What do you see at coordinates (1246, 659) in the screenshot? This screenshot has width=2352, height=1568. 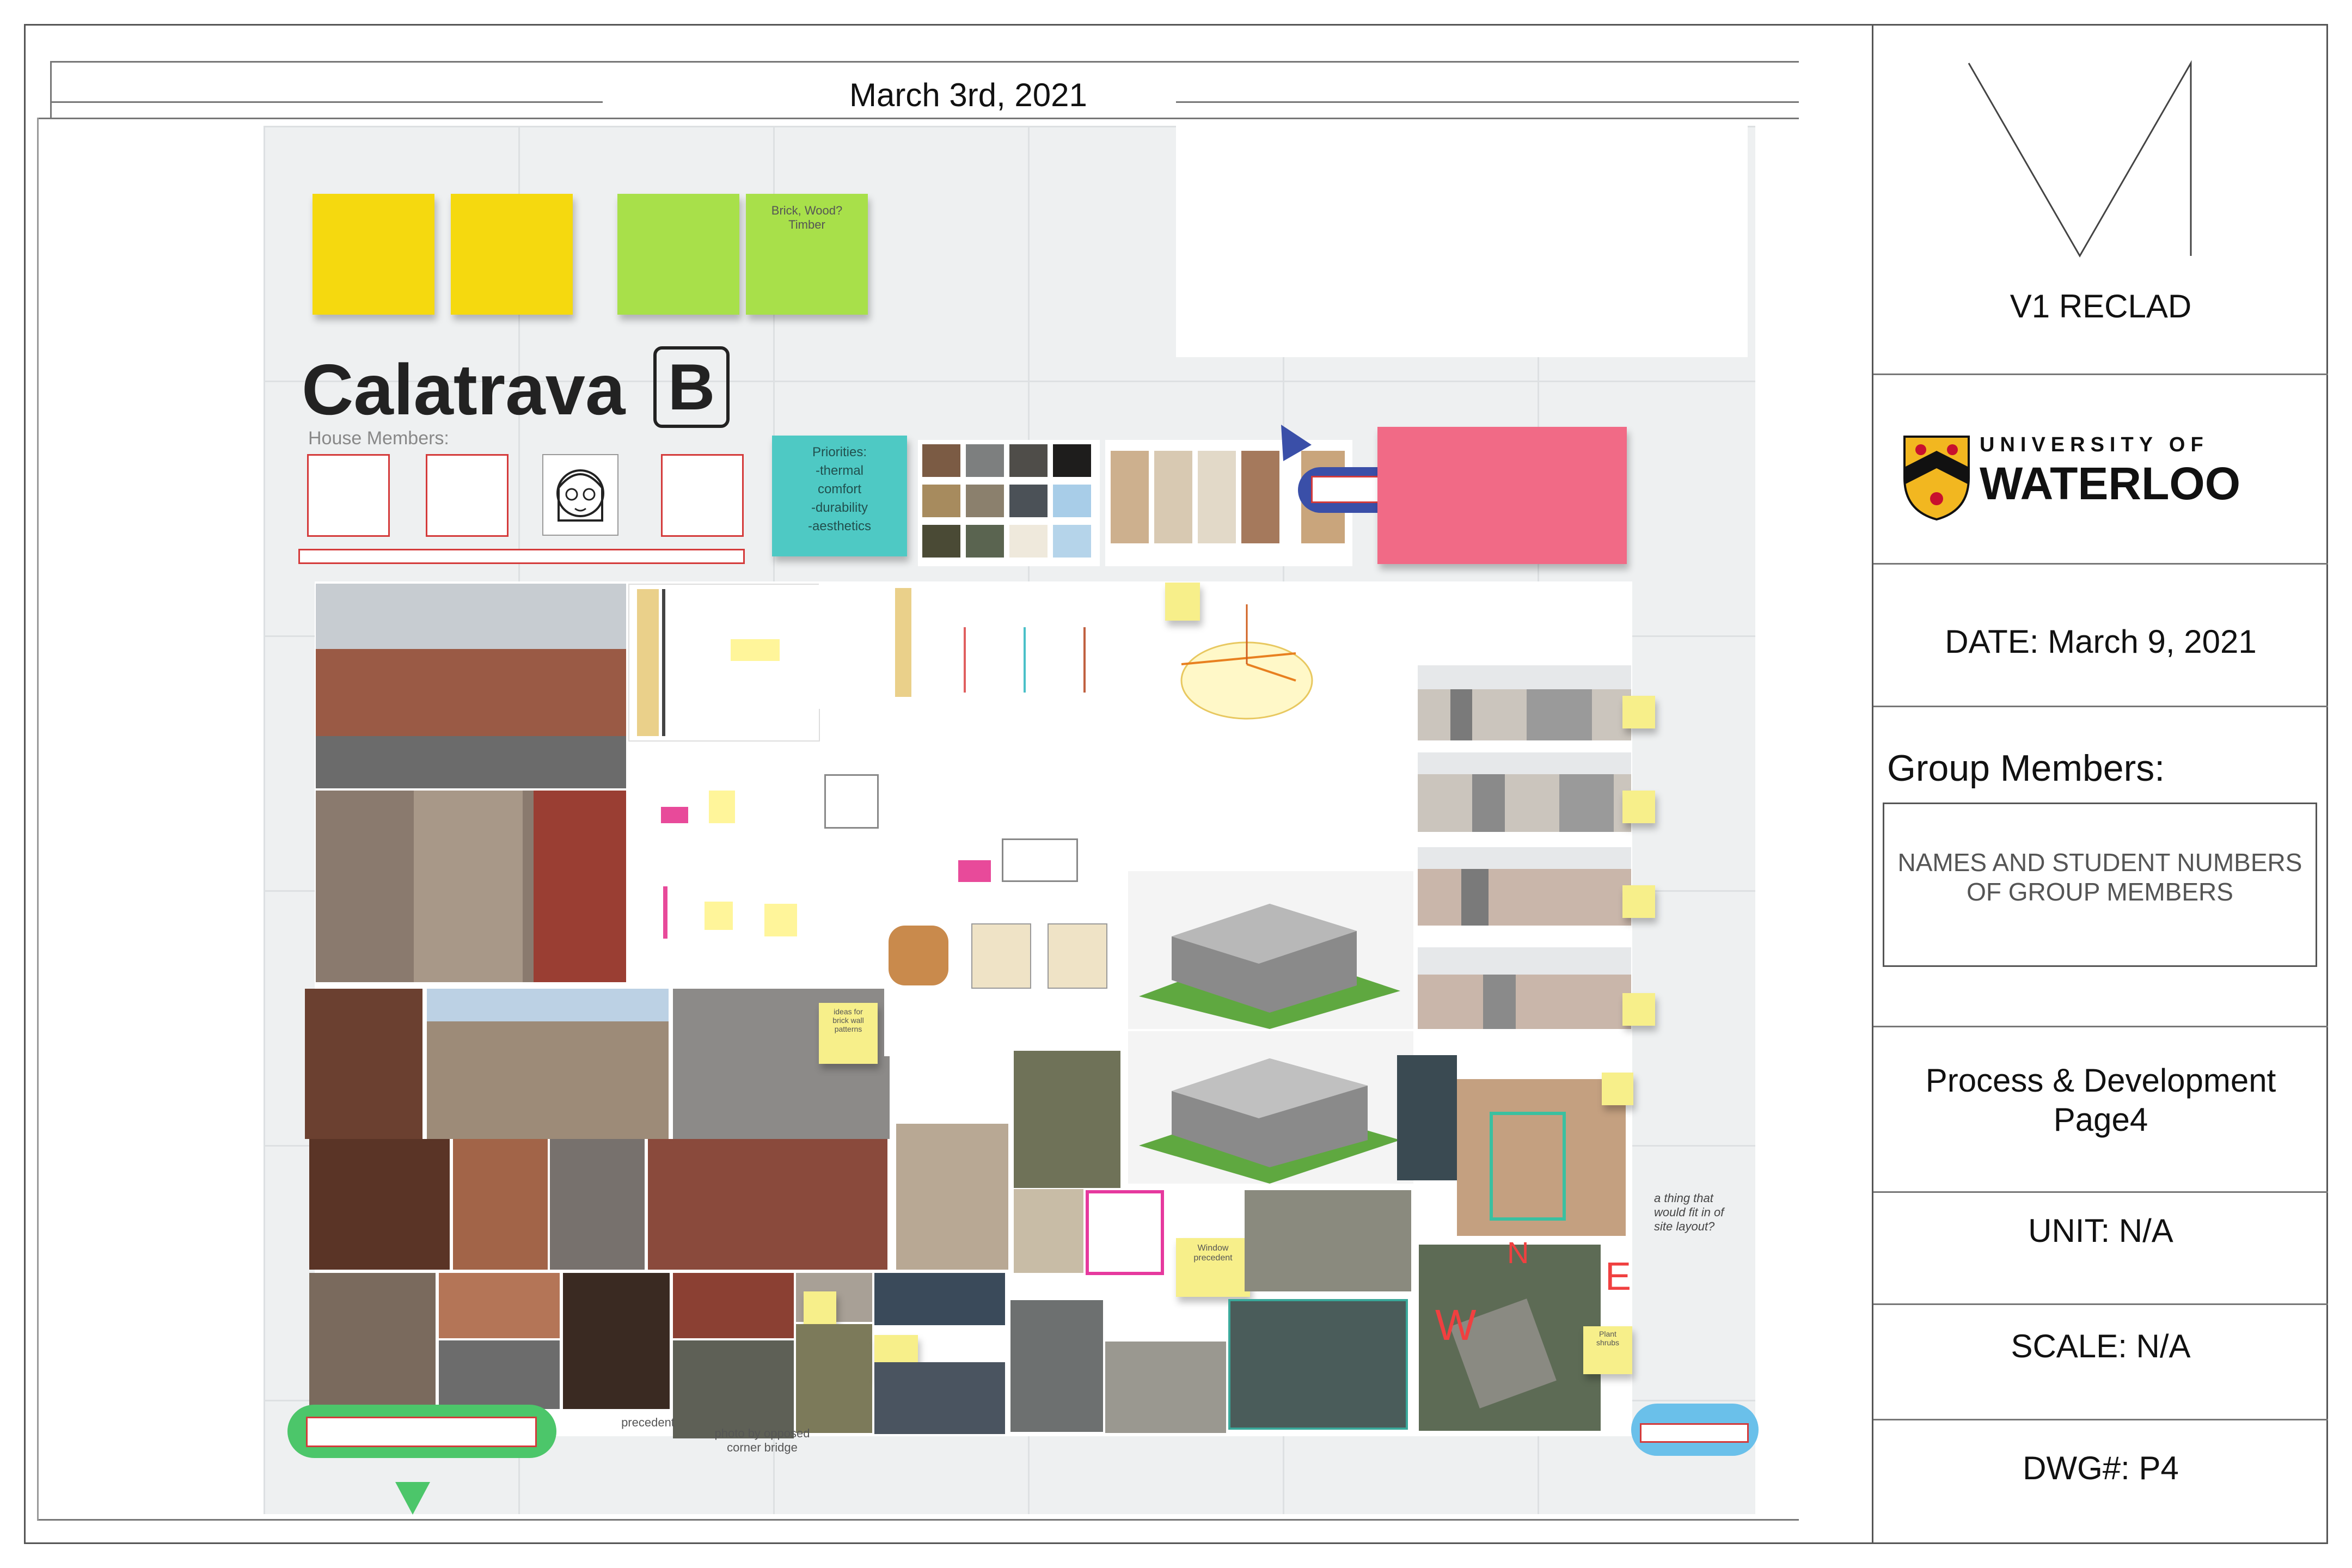 I see `sun-path-diagram` at bounding box center [1246, 659].